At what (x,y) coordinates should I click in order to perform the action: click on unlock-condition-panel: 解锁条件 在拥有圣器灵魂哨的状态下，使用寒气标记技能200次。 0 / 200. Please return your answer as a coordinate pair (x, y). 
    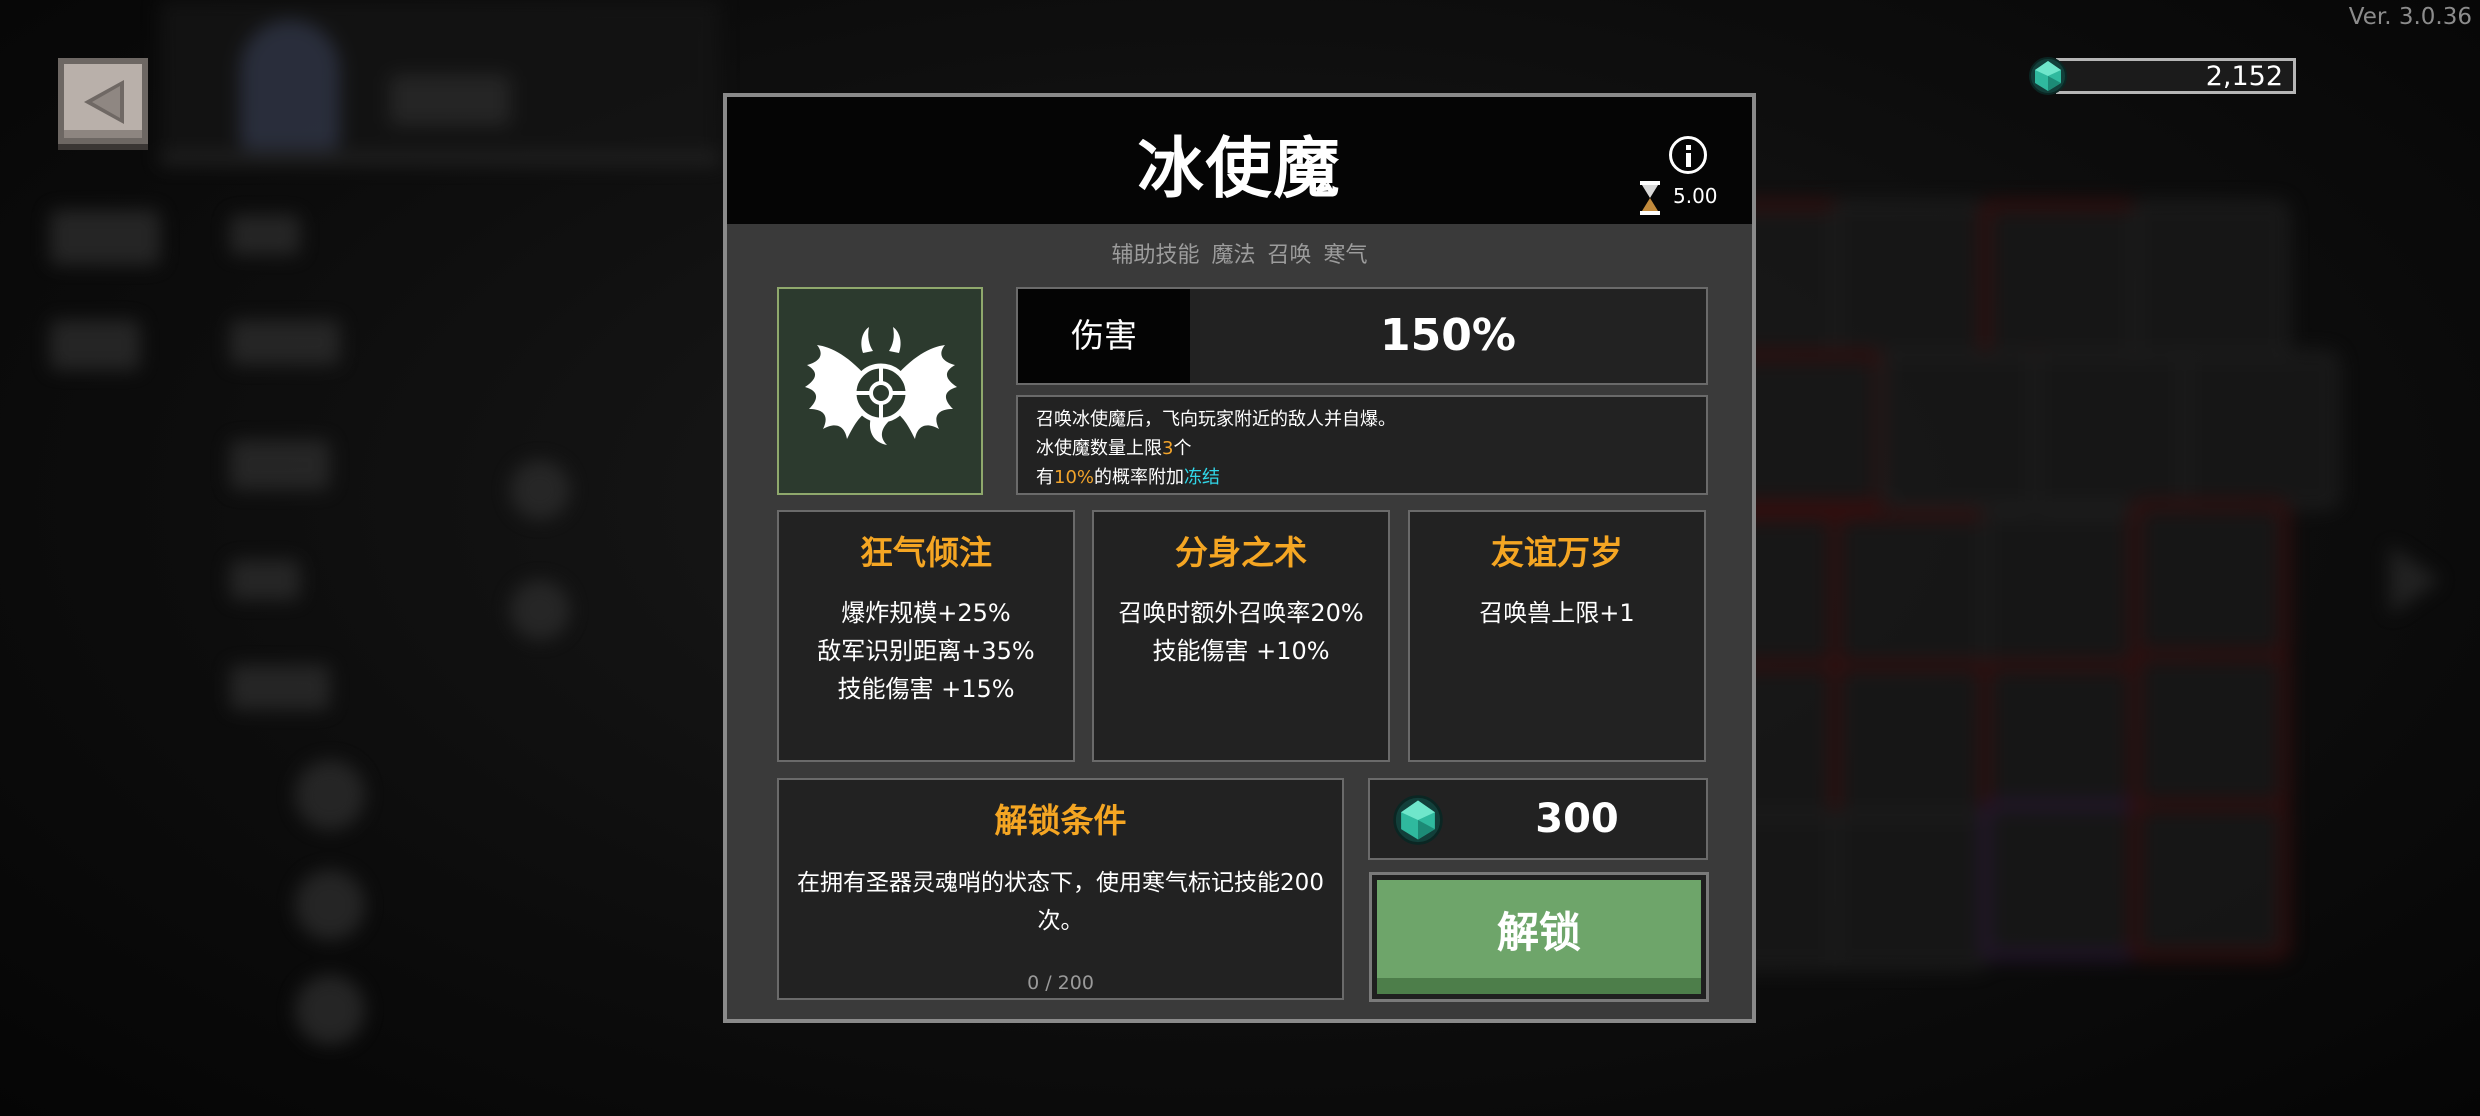
    Looking at the image, I should click on (1060, 889).